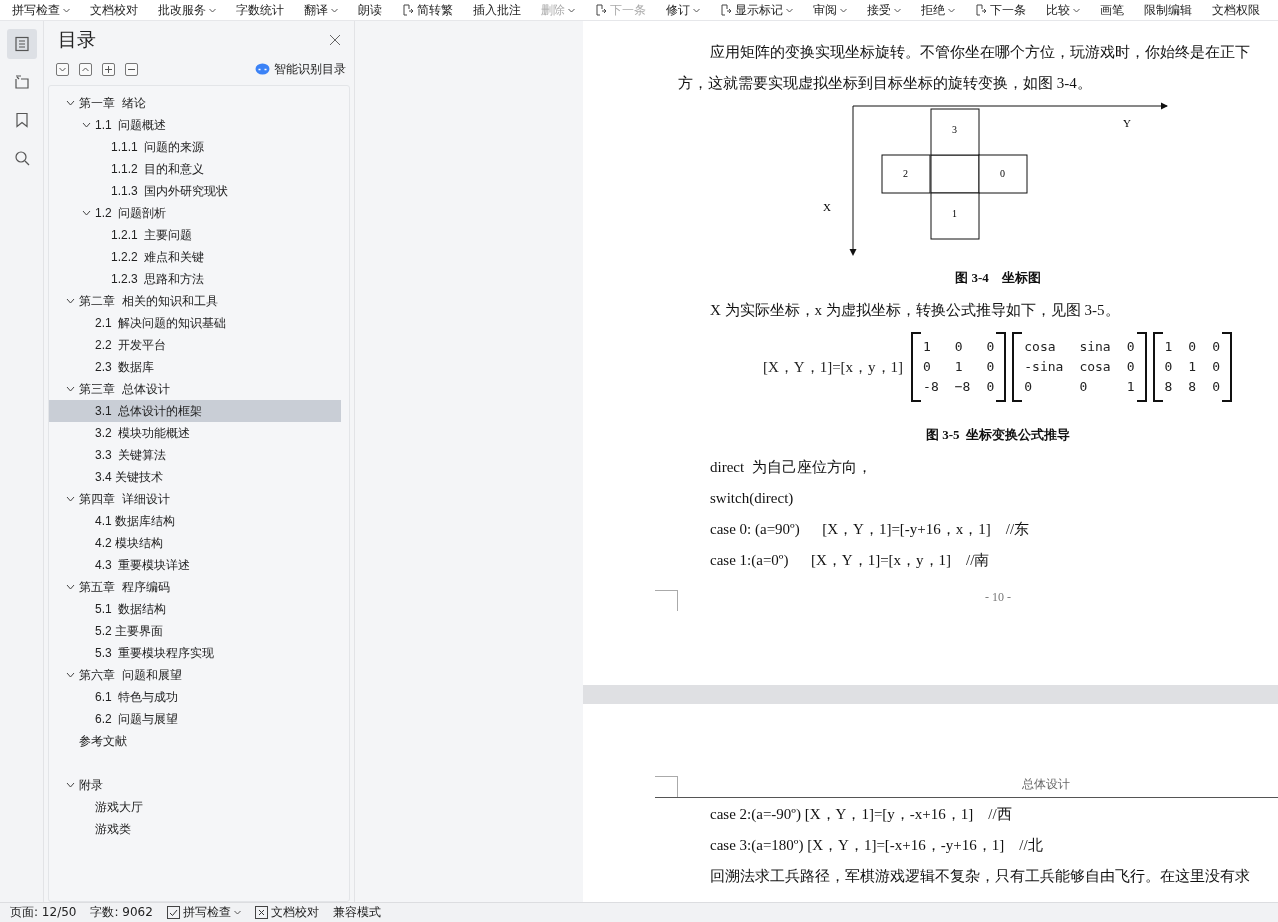 This screenshot has height=922, width=1278. Describe the element at coordinates (427, 10) in the screenshot. I see `toolbar-button: 简转繁` at that location.